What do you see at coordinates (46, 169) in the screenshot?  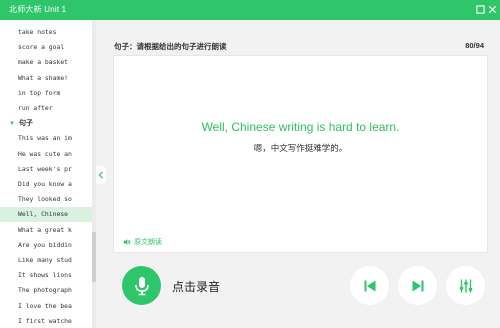 I see `sidebar-item: Last week's pr` at bounding box center [46, 169].